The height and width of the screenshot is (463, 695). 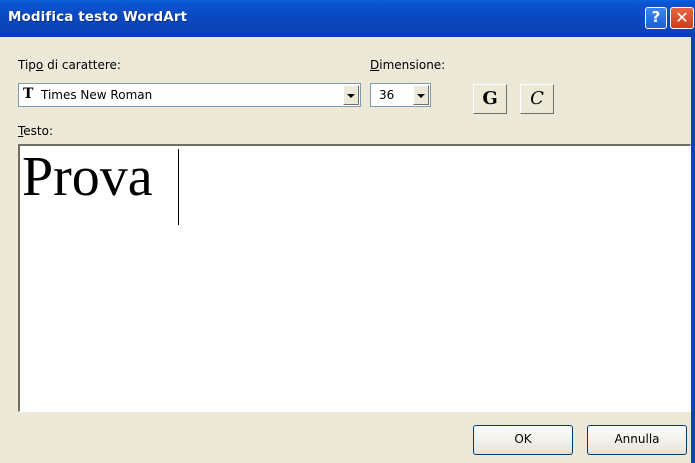 I want to click on window-frame, so click(x=693, y=250).